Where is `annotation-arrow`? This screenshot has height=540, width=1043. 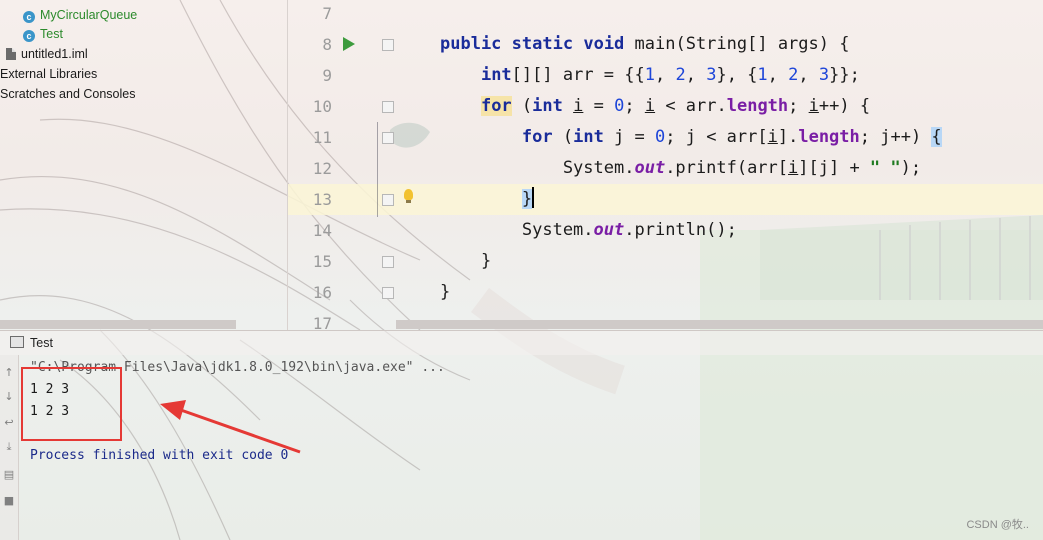
annotation-arrow is located at coordinates (230, 427).